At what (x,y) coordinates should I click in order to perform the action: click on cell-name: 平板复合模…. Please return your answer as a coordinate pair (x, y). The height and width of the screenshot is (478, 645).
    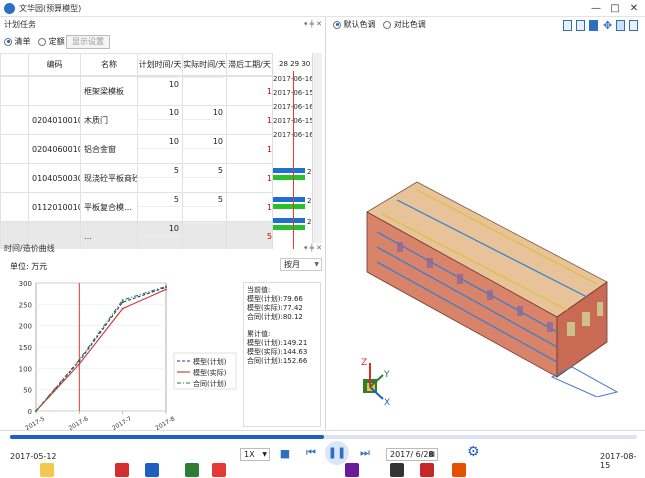
    Looking at the image, I should click on (109, 207).